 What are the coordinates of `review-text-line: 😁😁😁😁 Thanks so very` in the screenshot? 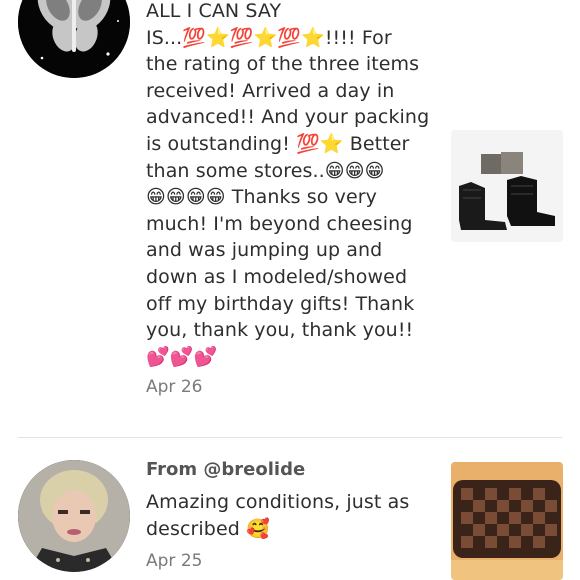 It's located at (261, 197).